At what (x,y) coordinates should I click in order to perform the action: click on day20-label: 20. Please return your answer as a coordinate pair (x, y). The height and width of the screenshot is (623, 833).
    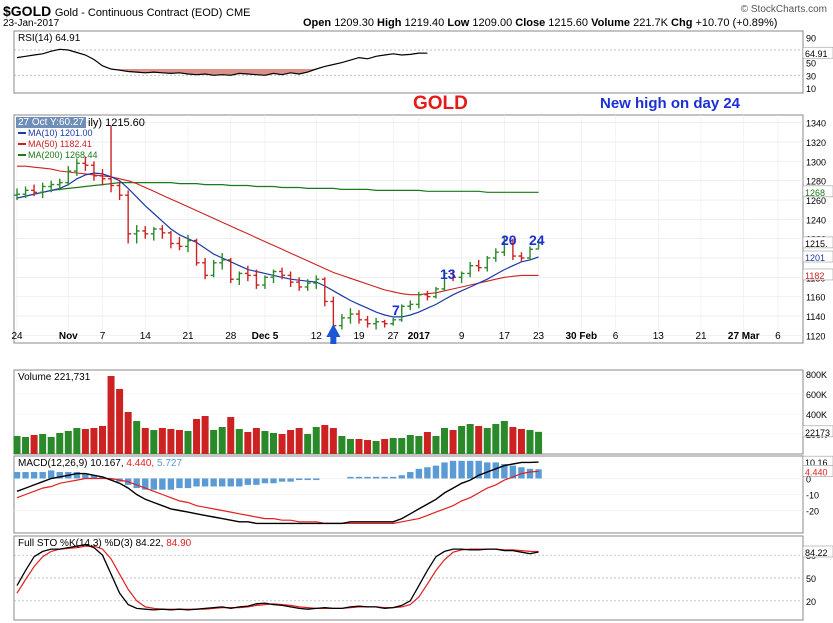
    Looking at the image, I should click on (509, 240).